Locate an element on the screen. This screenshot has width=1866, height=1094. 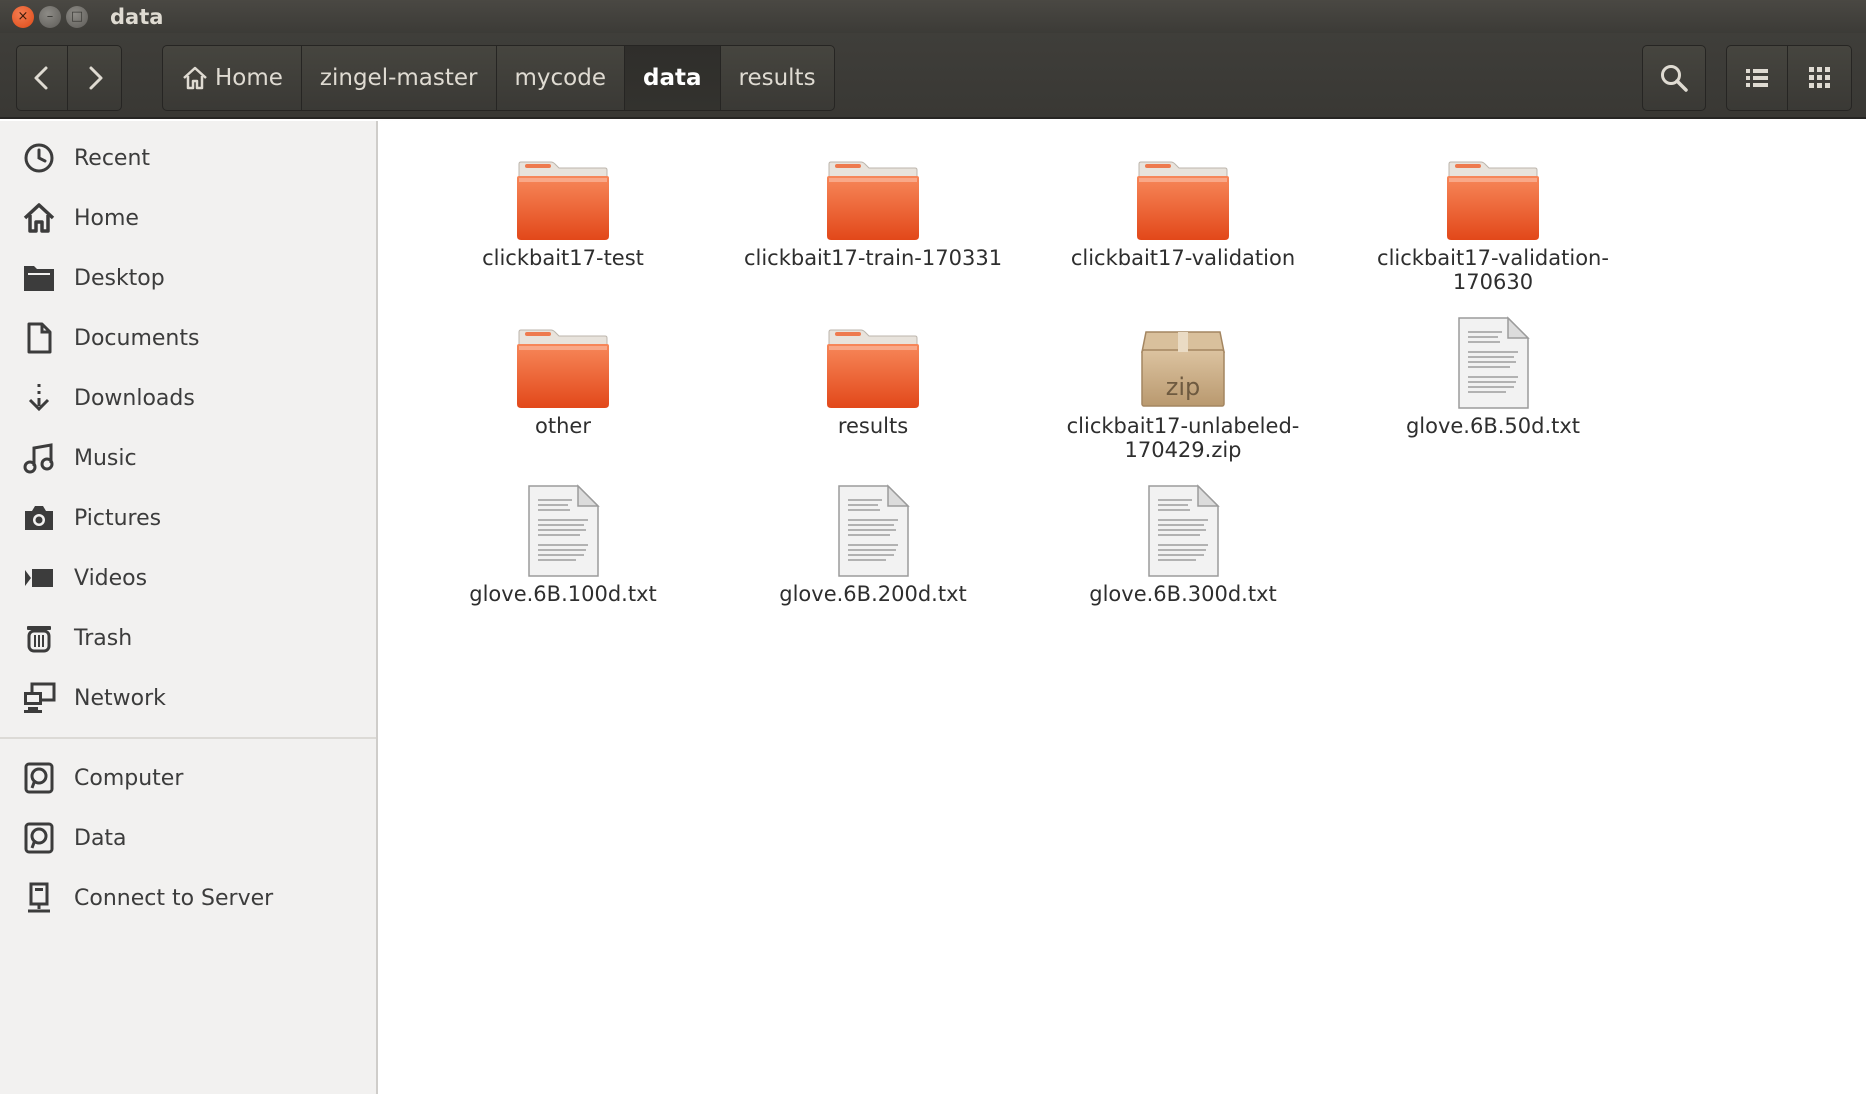
breadcrumb-data: data is located at coordinates (673, 78).